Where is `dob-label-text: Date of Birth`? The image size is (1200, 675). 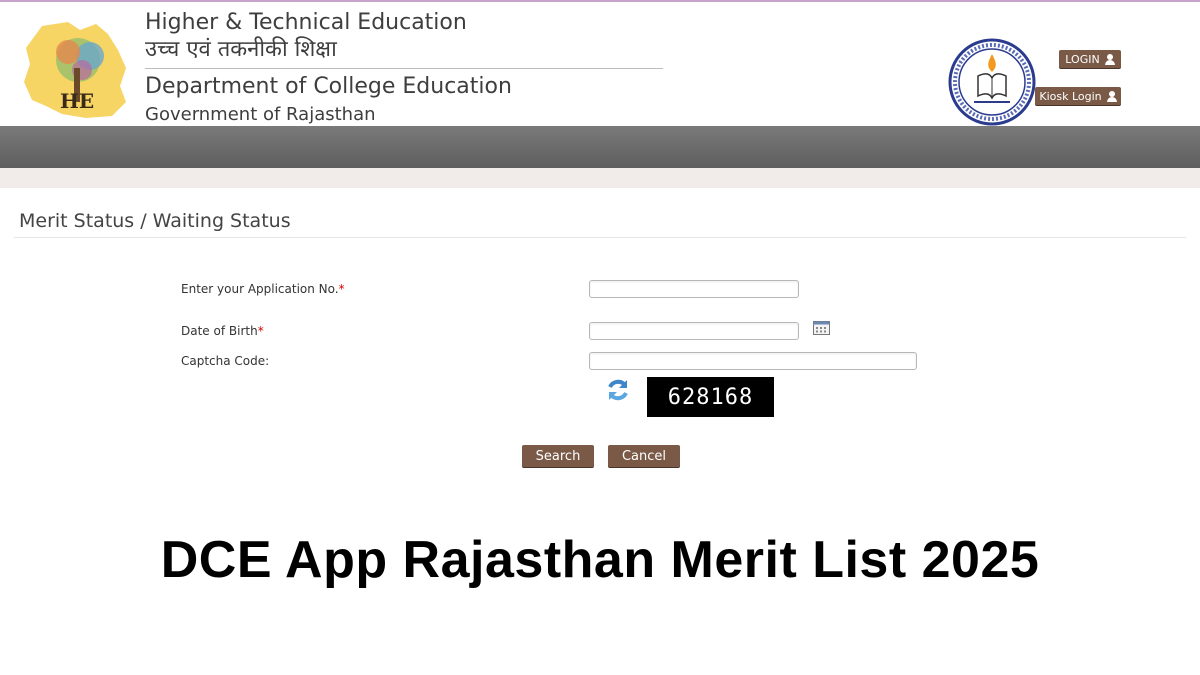 dob-label-text: Date of Birth is located at coordinates (219, 331).